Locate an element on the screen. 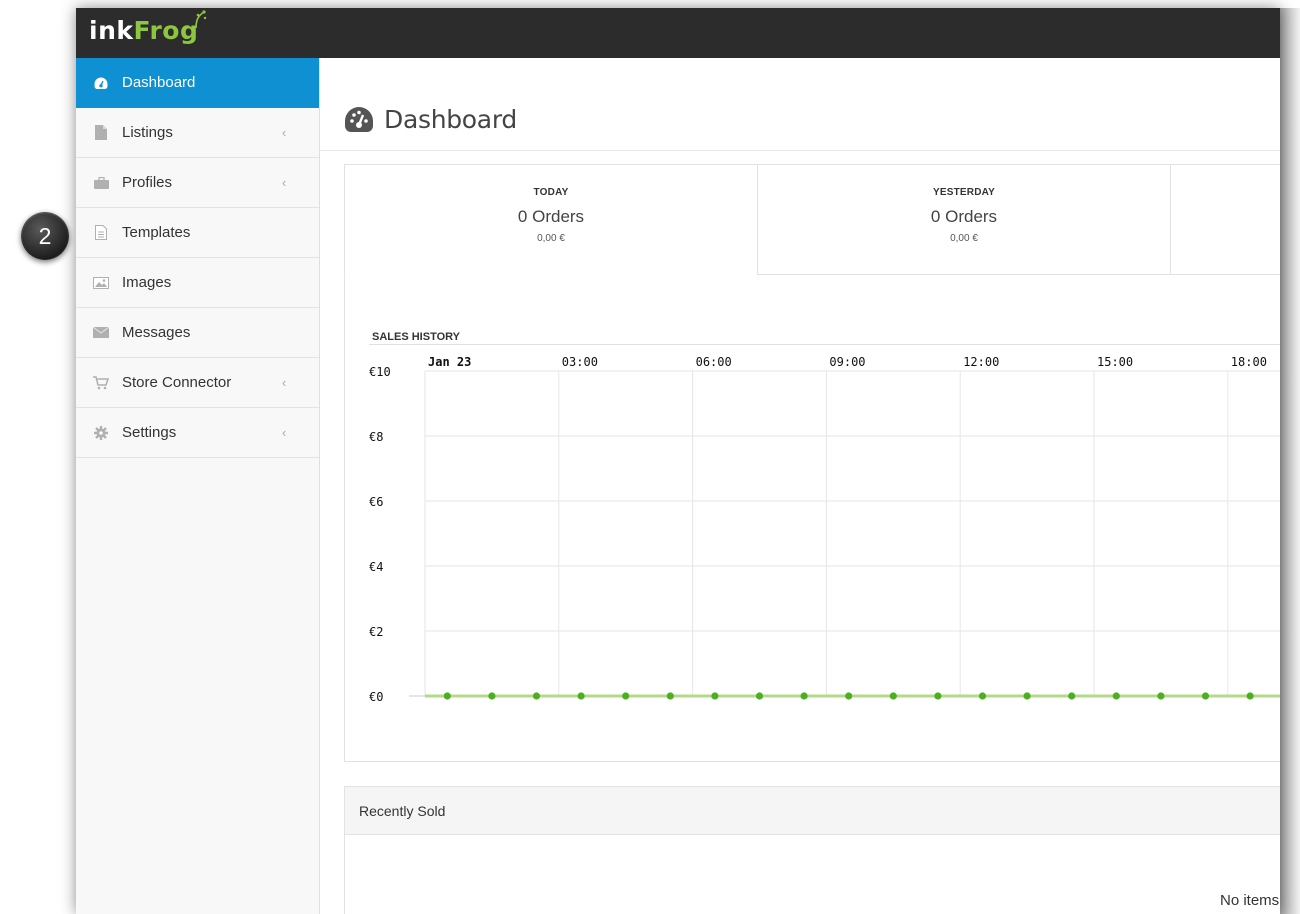  gear-icon is located at coordinates (101, 433).